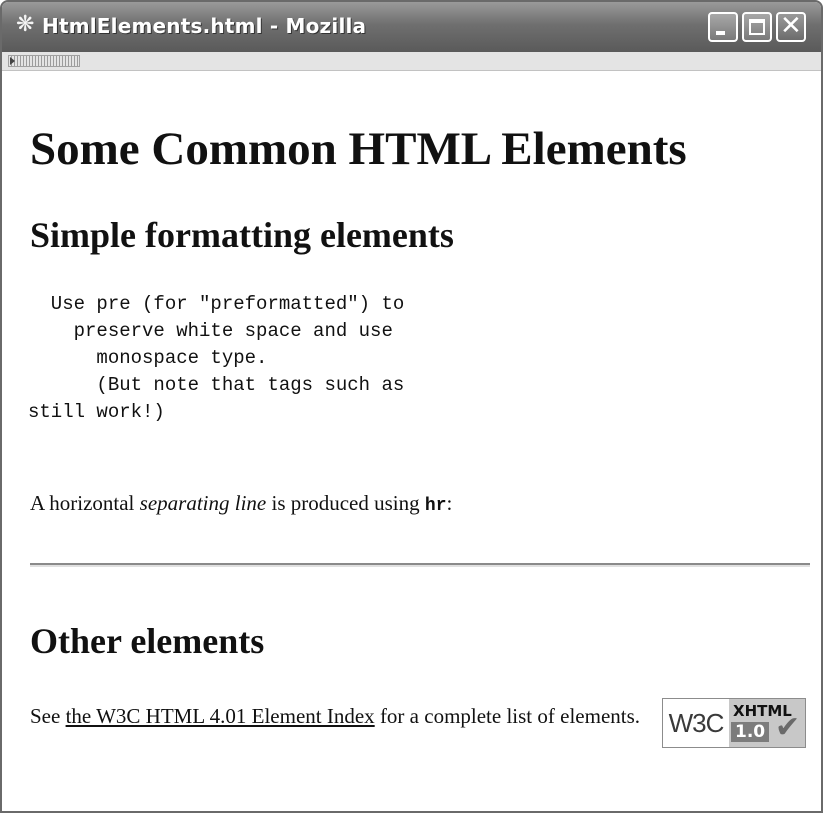 This screenshot has height=813, width=823. Describe the element at coordinates (420, 565) in the screenshot. I see `horizontal-rule` at that location.